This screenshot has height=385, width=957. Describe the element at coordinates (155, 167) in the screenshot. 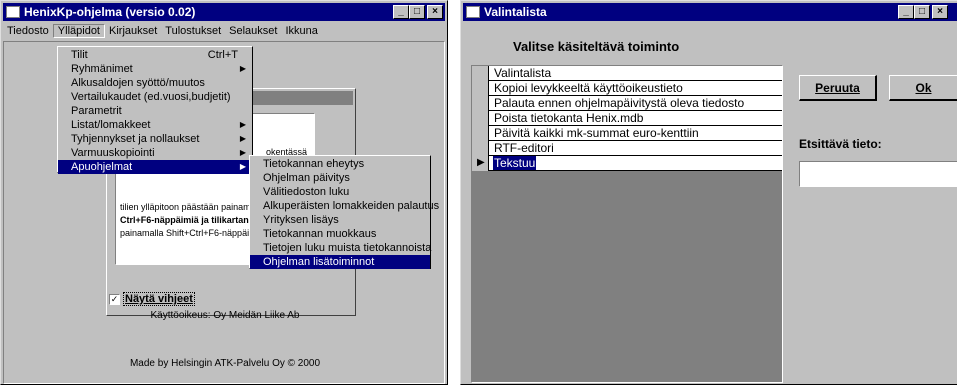

I see `menu-item-apuohjelmat: Apuohjelmat ▶` at that location.